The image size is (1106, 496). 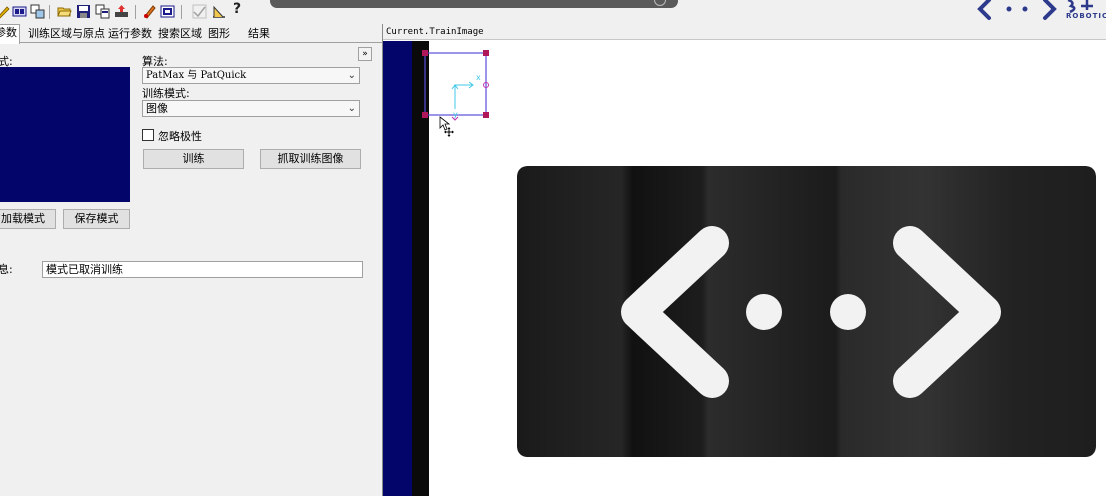 What do you see at coordinates (37, 11) in the screenshot?
I see `copy-region-icon` at bounding box center [37, 11].